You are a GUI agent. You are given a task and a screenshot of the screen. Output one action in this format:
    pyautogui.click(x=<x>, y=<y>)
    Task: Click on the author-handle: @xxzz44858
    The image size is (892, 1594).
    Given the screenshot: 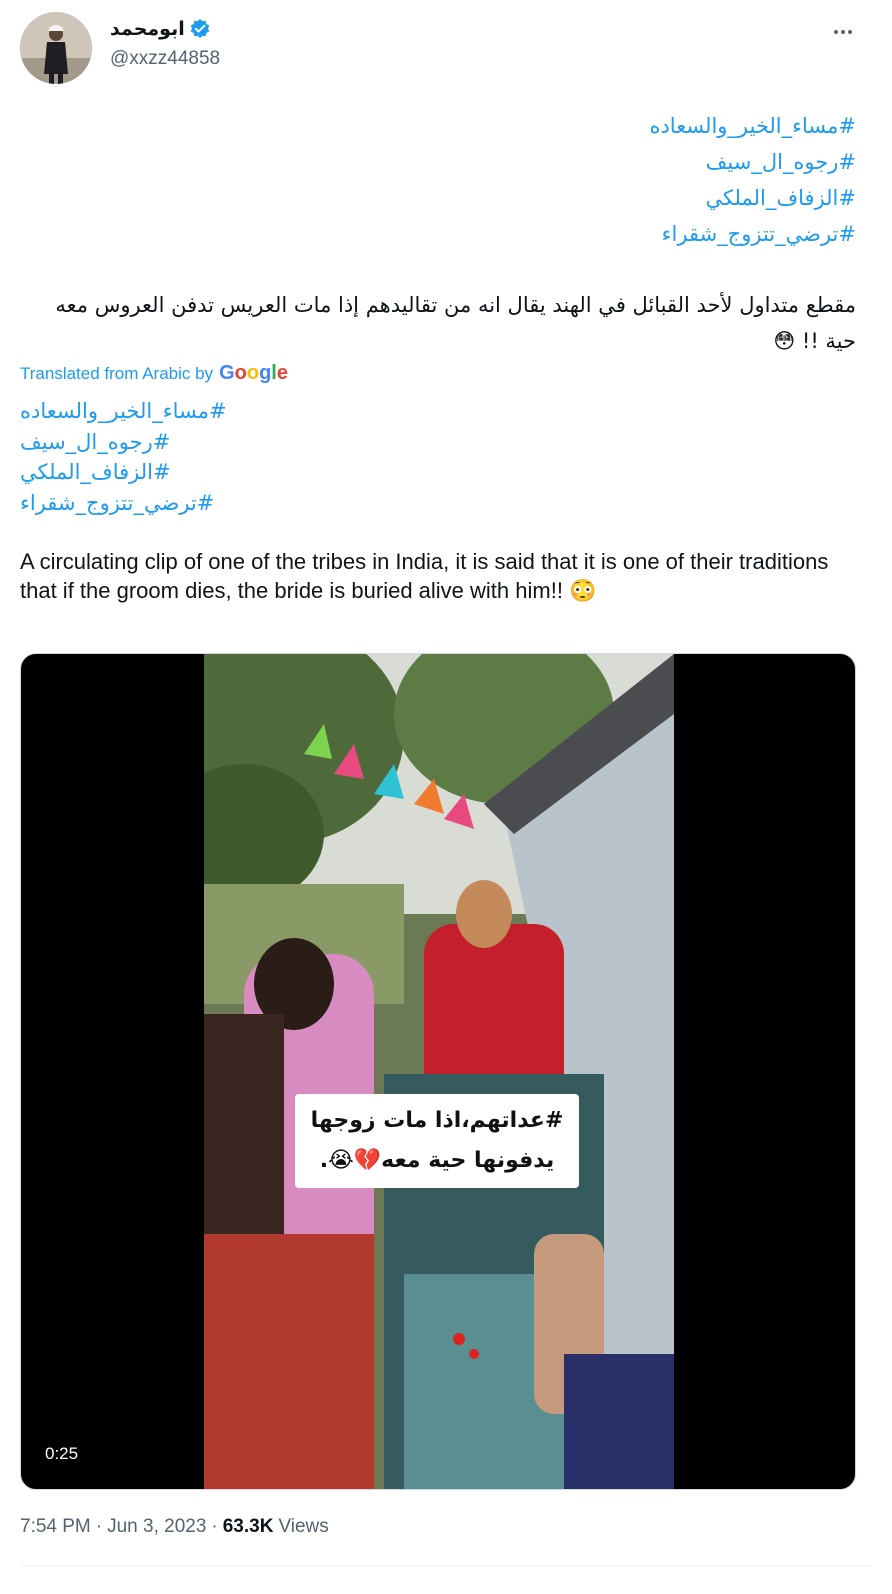 What is the action you would take?
    pyautogui.click(x=165, y=59)
    